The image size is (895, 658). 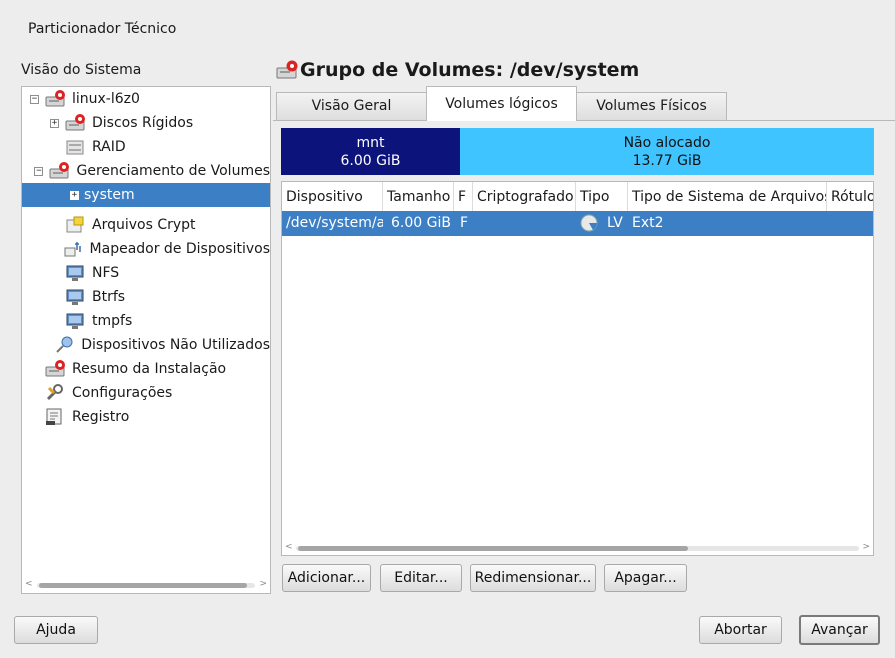 I want to click on usage-bar-name: Não alocado, so click(x=667, y=143).